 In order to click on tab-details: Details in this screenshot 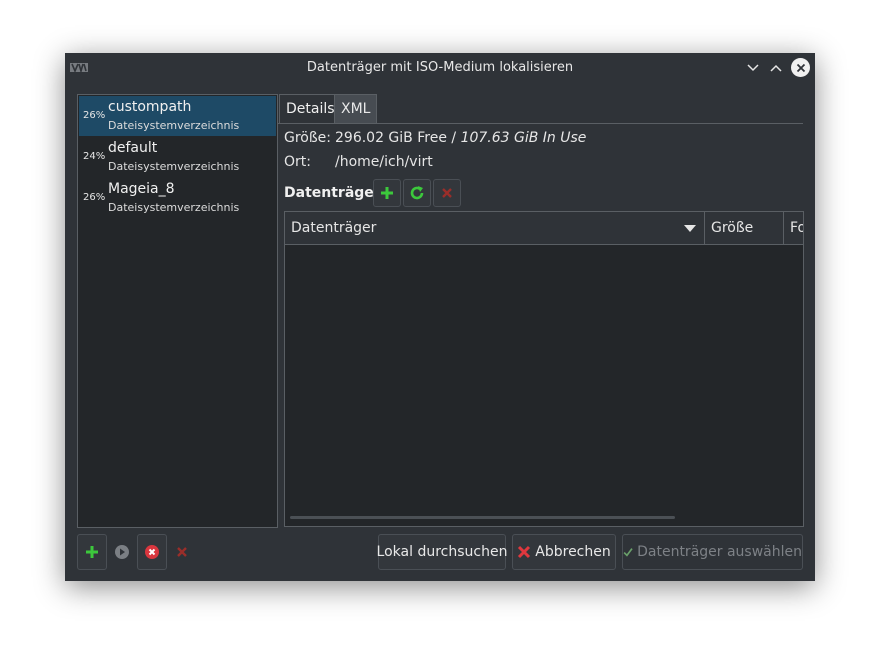, I will do `click(310, 108)`.